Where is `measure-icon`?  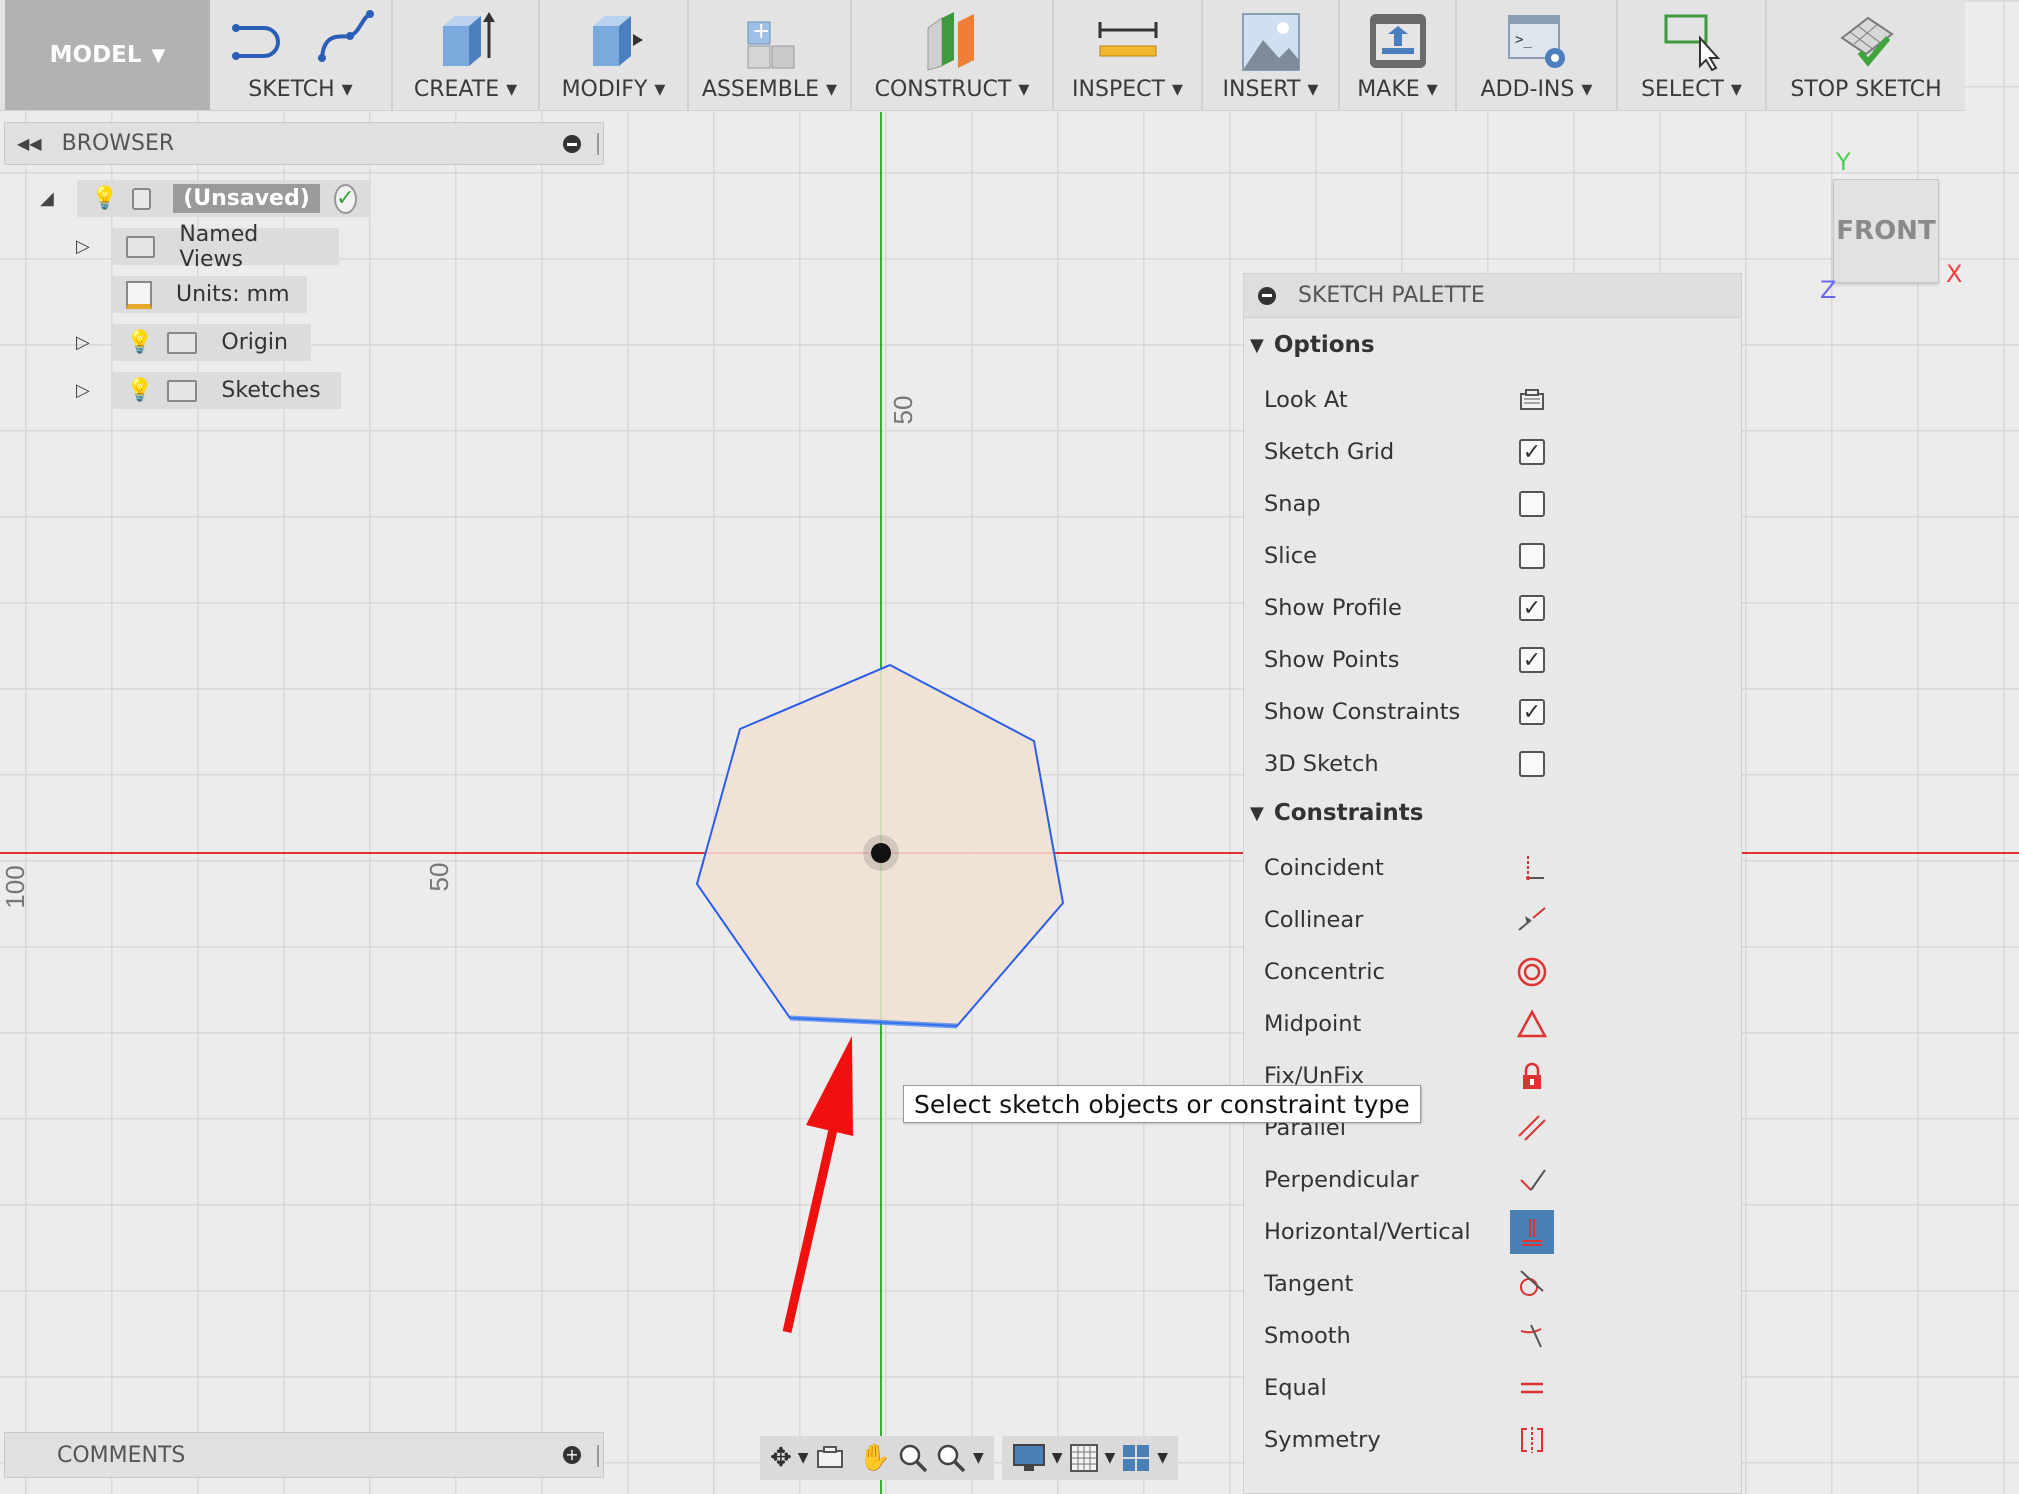
measure-icon is located at coordinates (1128, 38).